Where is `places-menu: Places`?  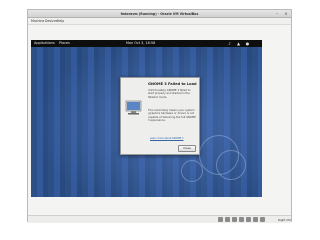 places-menu: Places is located at coordinates (64, 43).